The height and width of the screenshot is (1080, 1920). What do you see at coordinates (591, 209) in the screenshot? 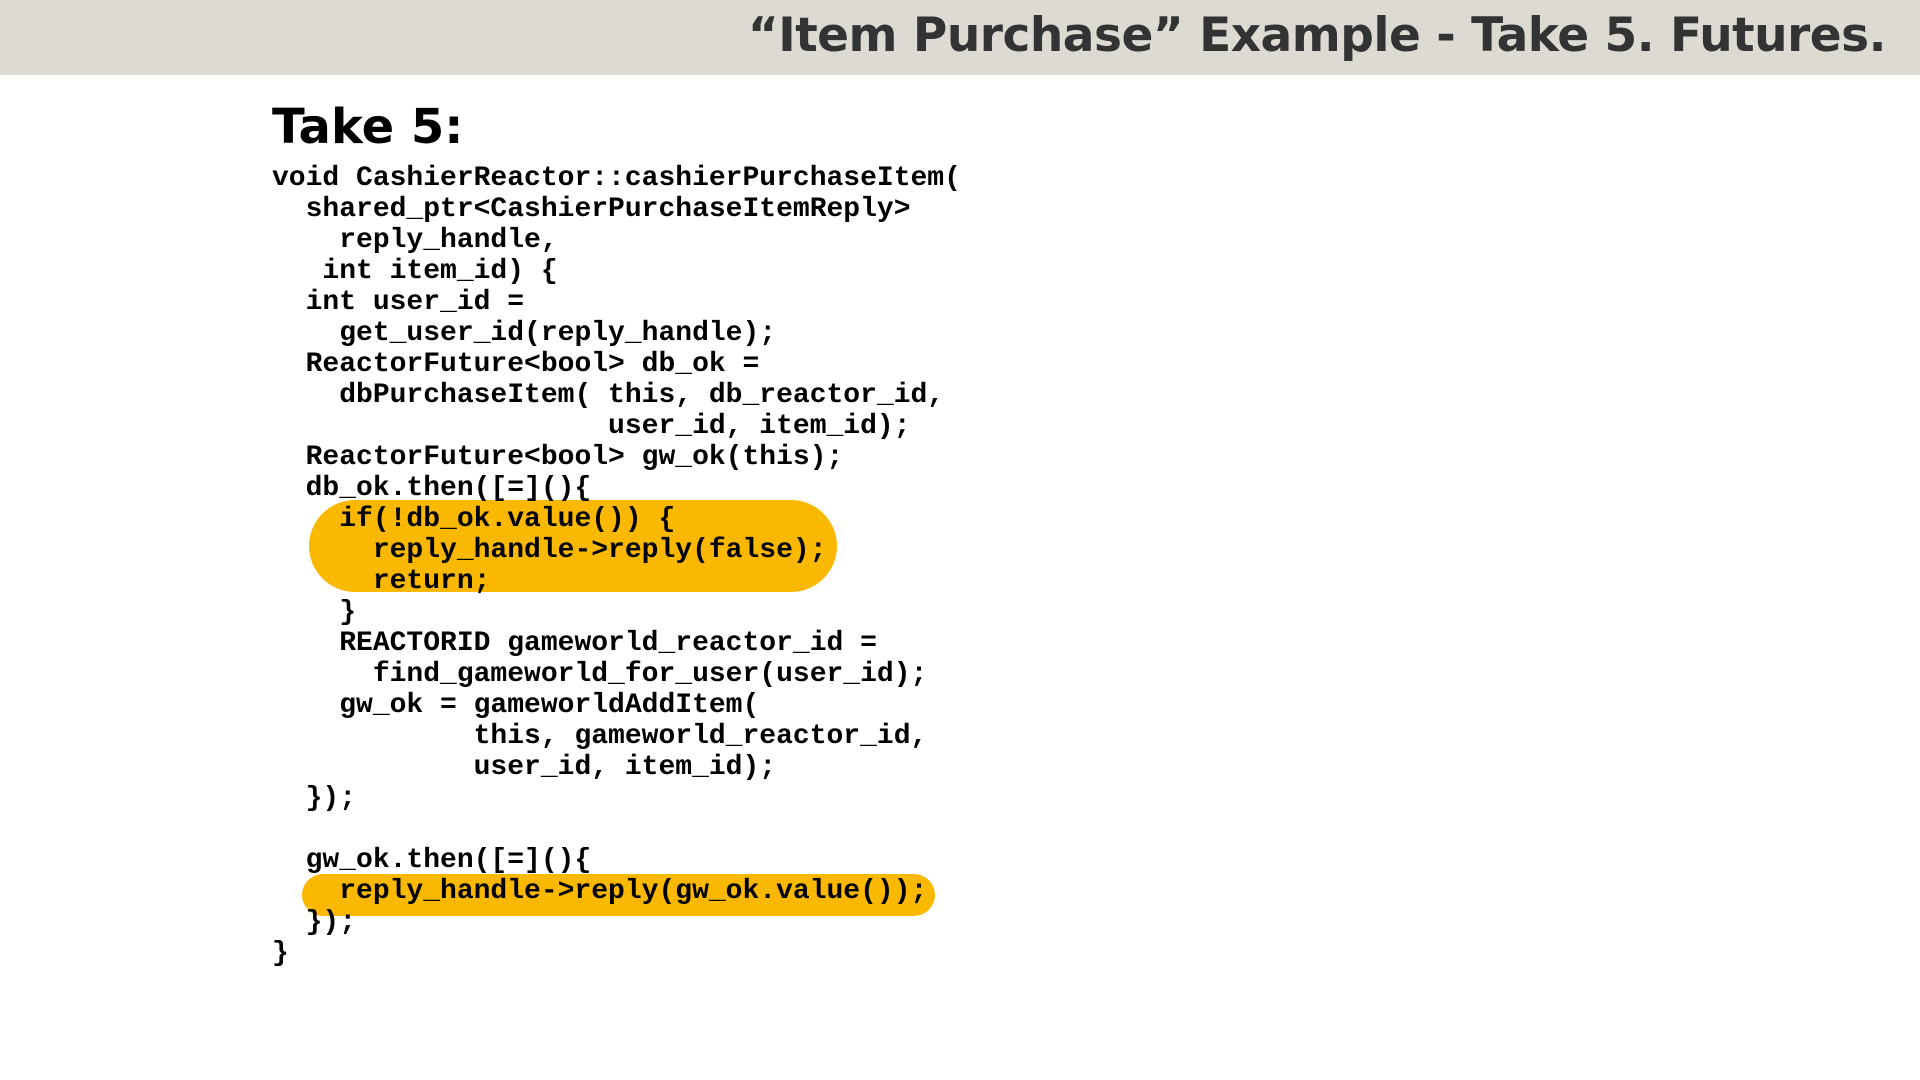
I see `code-line: shared_ptr<CashierPurchaseItemReply>` at bounding box center [591, 209].